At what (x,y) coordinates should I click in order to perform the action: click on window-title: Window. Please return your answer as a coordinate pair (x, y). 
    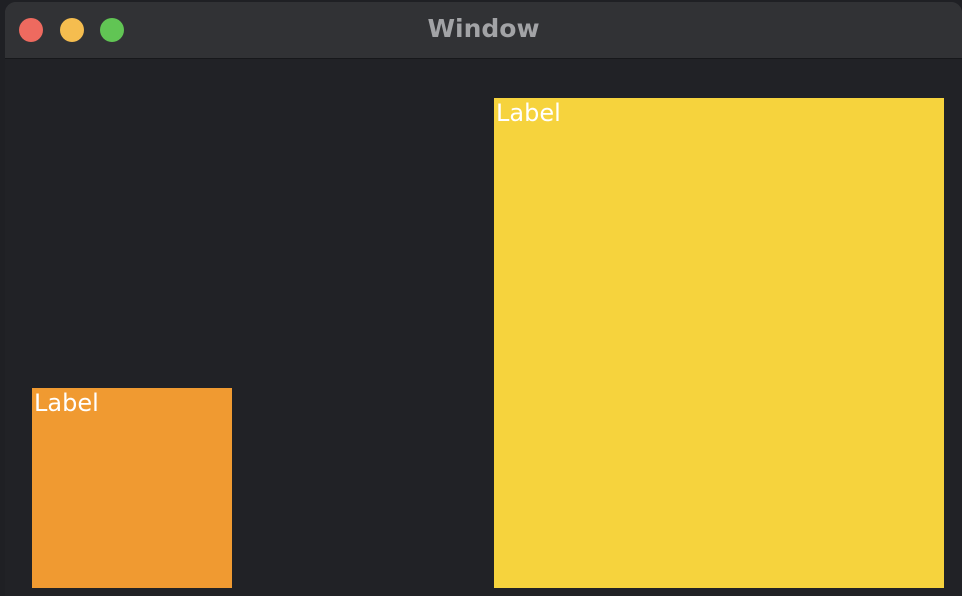
    Looking at the image, I should click on (483, 28).